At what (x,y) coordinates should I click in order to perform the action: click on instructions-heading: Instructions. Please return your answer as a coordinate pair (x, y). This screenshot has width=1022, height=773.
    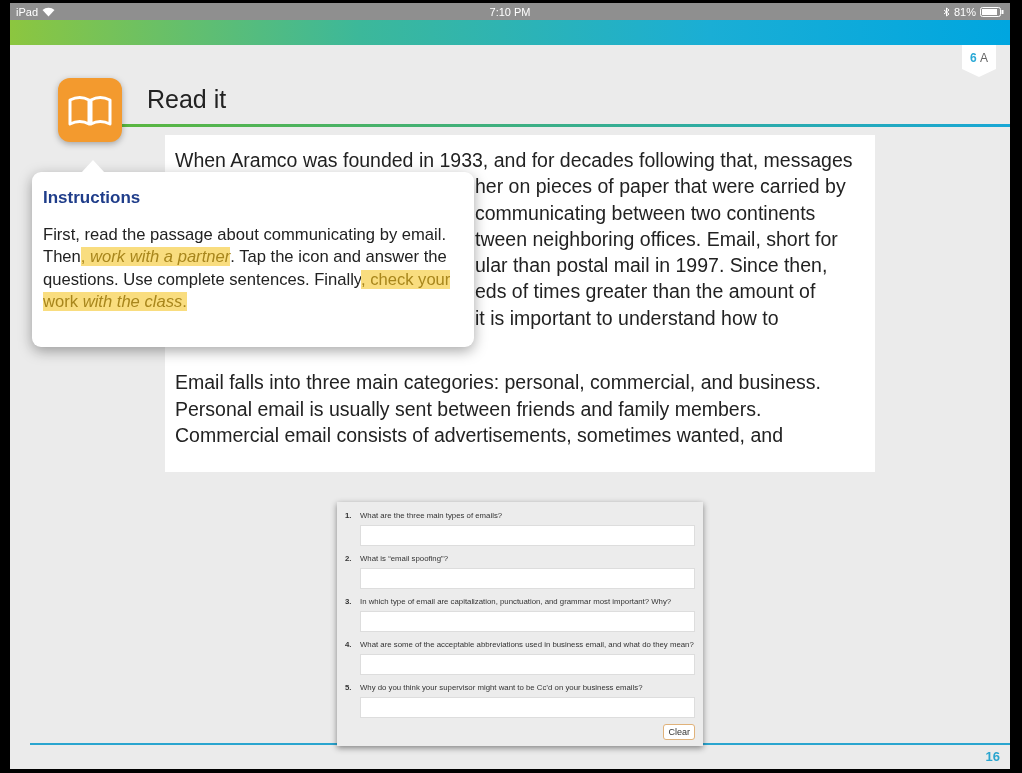
    Looking at the image, I should click on (92, 198).